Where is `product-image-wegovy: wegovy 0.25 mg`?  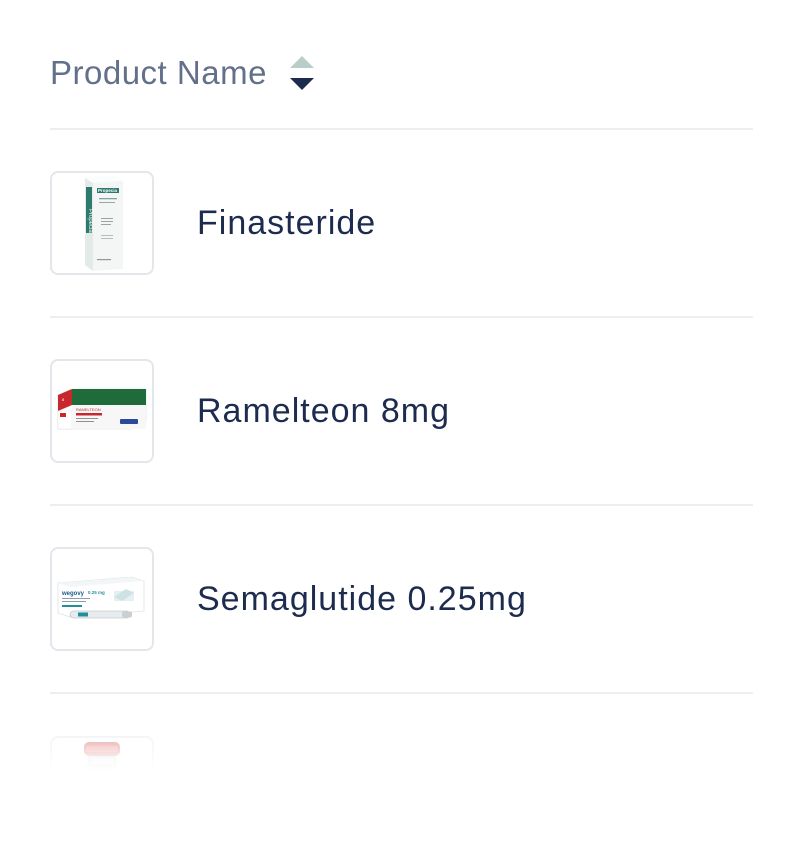
product-image-wegovy: wegovy 0.25 mg is located at coordinates (102, 599).